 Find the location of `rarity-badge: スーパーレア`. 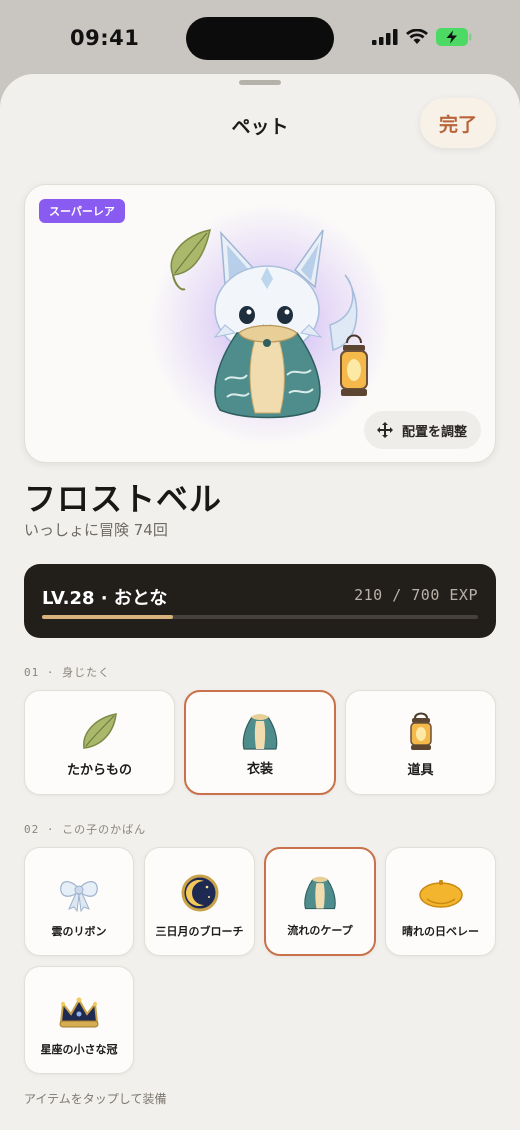

rarity-badge: スーパーレア is located at coordinates (82, 211).